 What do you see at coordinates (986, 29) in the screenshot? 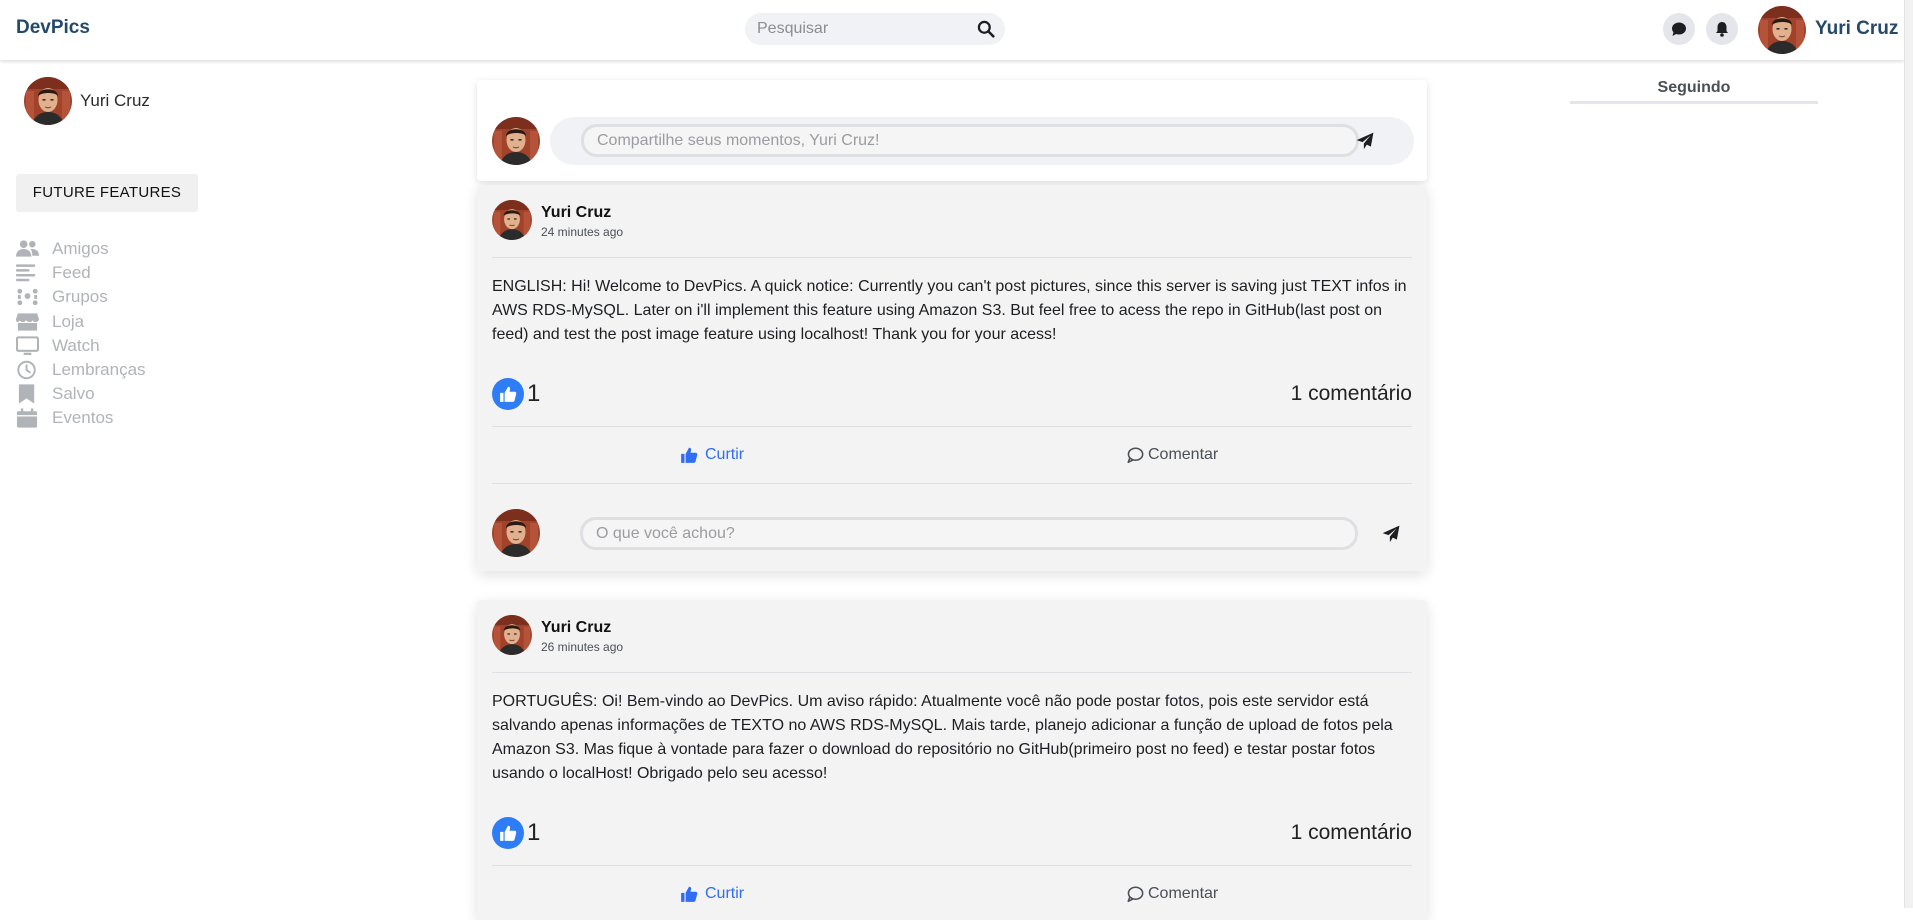
I see `search-icon` at bounding box center [986, 29].